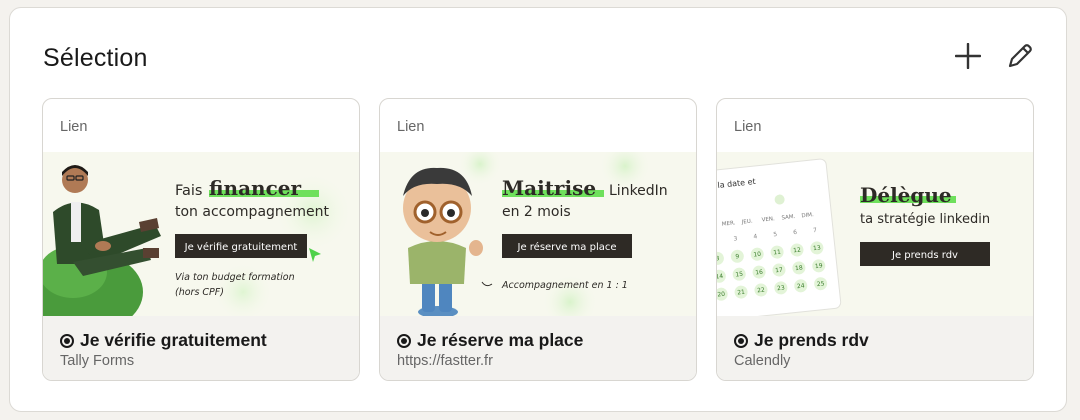 This screenshot has width=1080, height=420. What do you see at coordinates (819, 266) in the screenshot?
I see `calendar-date: 19` at bounding box center [819, 266].